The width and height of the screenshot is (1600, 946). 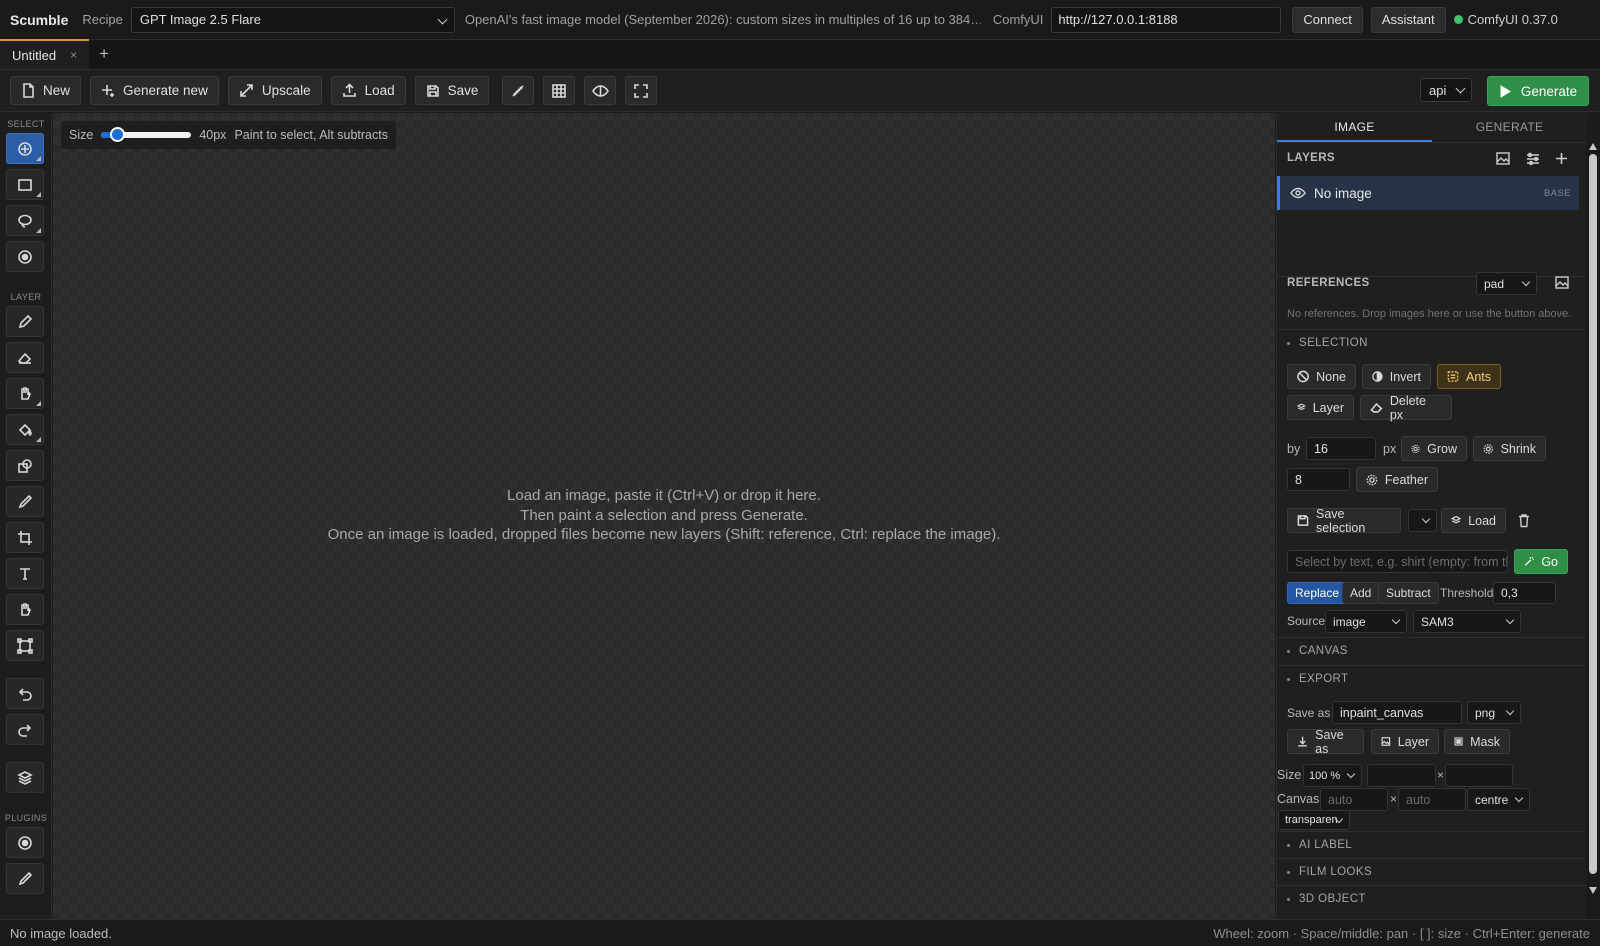 What do you see at coordinates (25, 184) in the screenshot?
I see `rect-select-tool` at bounding box center [25, 184].